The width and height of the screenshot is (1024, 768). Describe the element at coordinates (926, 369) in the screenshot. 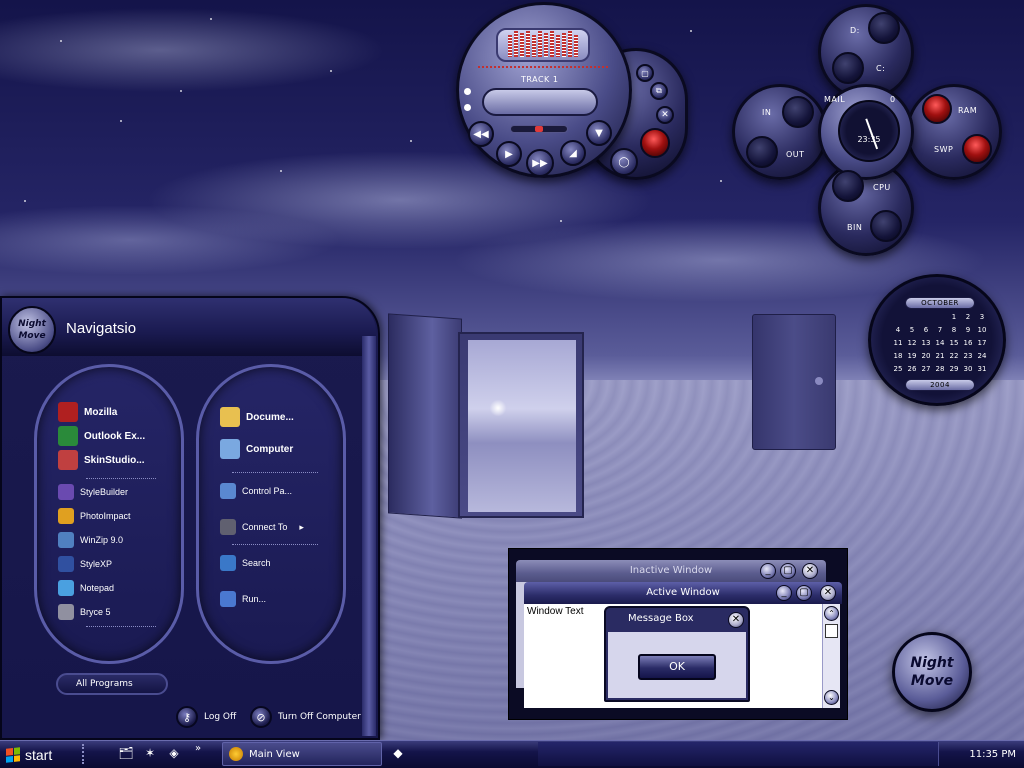

I see `calendar-day: 27` at that location.